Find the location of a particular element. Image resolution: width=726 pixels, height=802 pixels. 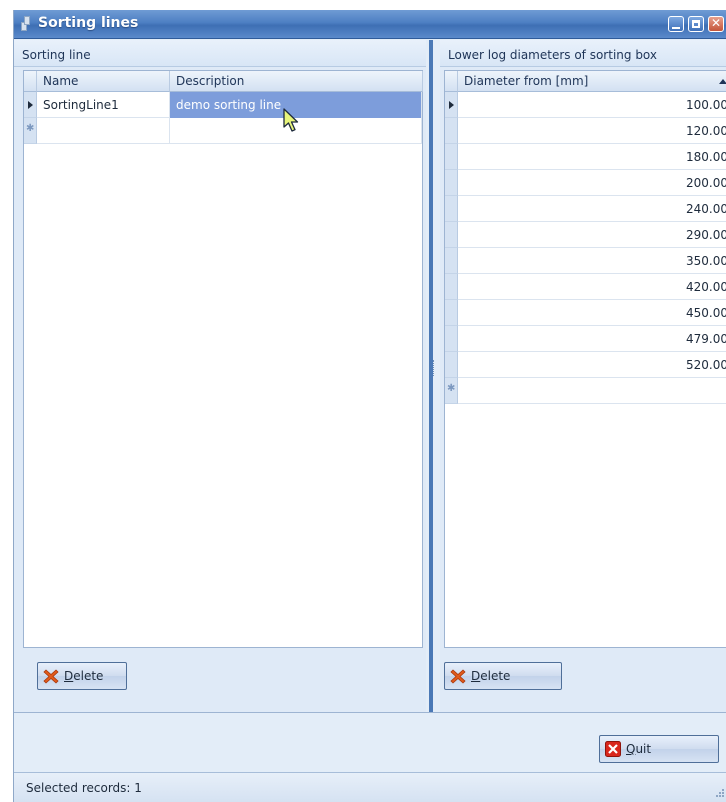

status-bar: Selected records: 1 is located at coordinates (370, 787).